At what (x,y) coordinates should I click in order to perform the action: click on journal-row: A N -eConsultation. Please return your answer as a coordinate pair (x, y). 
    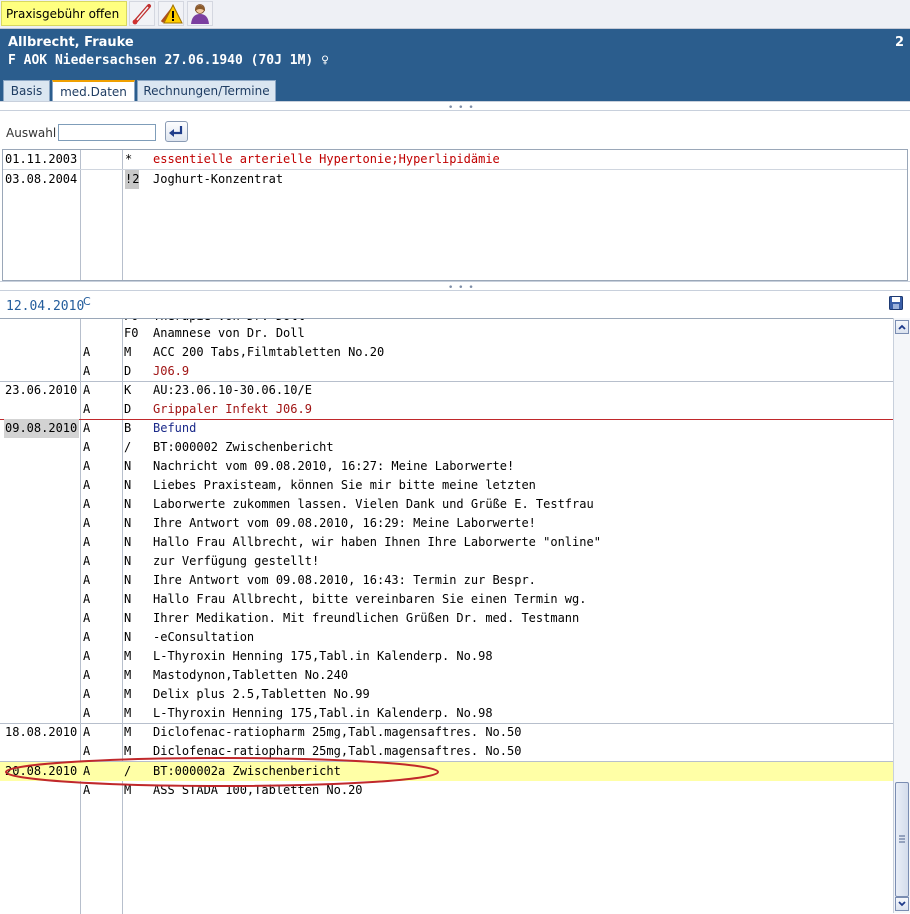
    Looking at the image, I should click on (446, 637).